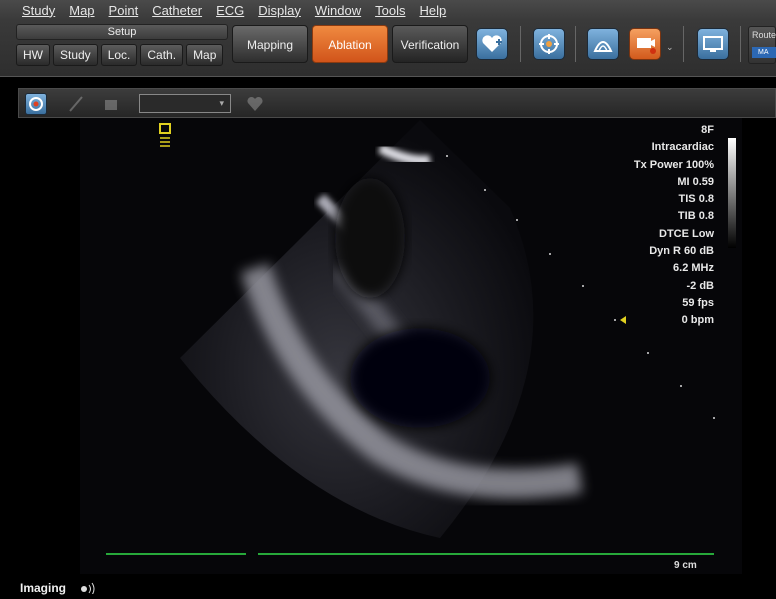 Image resolution: width=776 pixels, height=599 pixels. Describe the element at coordinates (177, 10) in the screenshot. I see `menu-catheter: Catheter` at that location.